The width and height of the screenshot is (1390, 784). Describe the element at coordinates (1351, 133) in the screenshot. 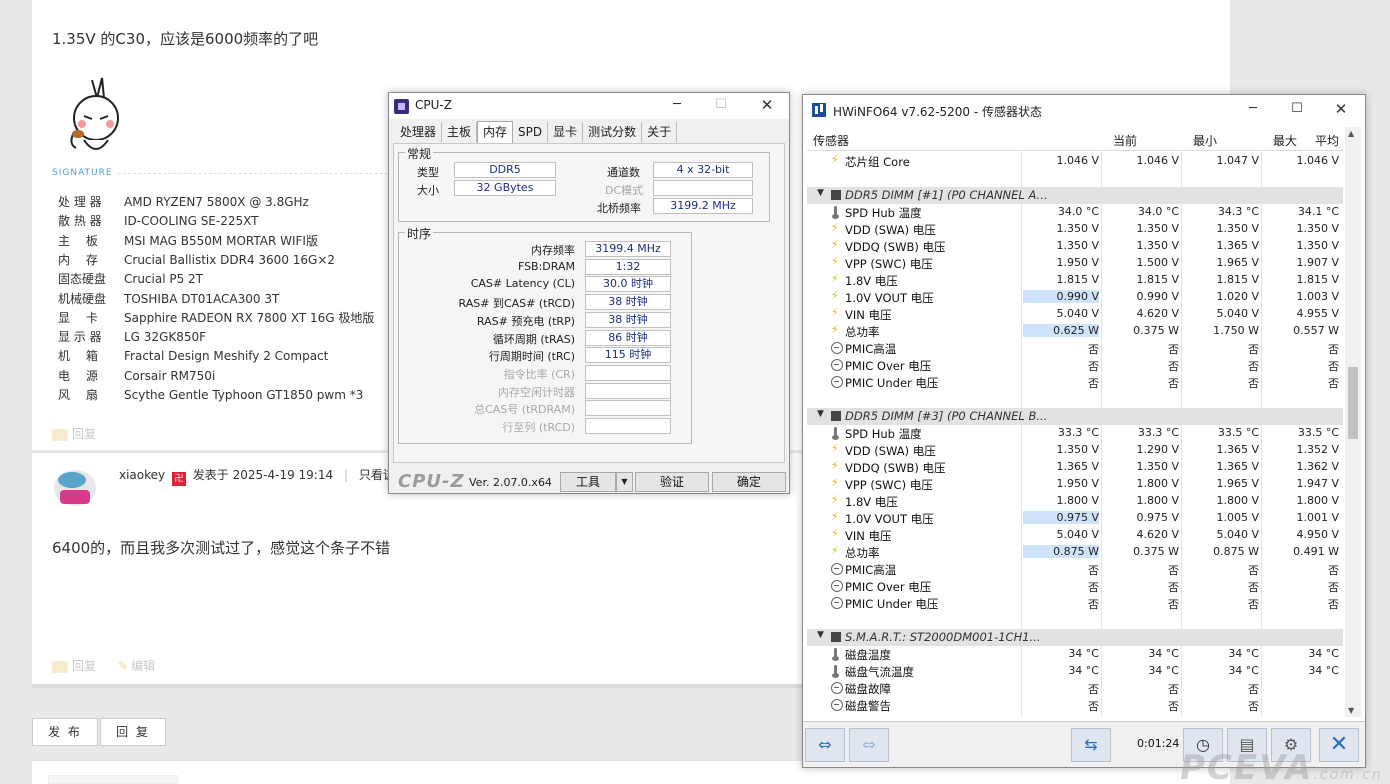

I see `scroll-up-icon: ▲` at that location.